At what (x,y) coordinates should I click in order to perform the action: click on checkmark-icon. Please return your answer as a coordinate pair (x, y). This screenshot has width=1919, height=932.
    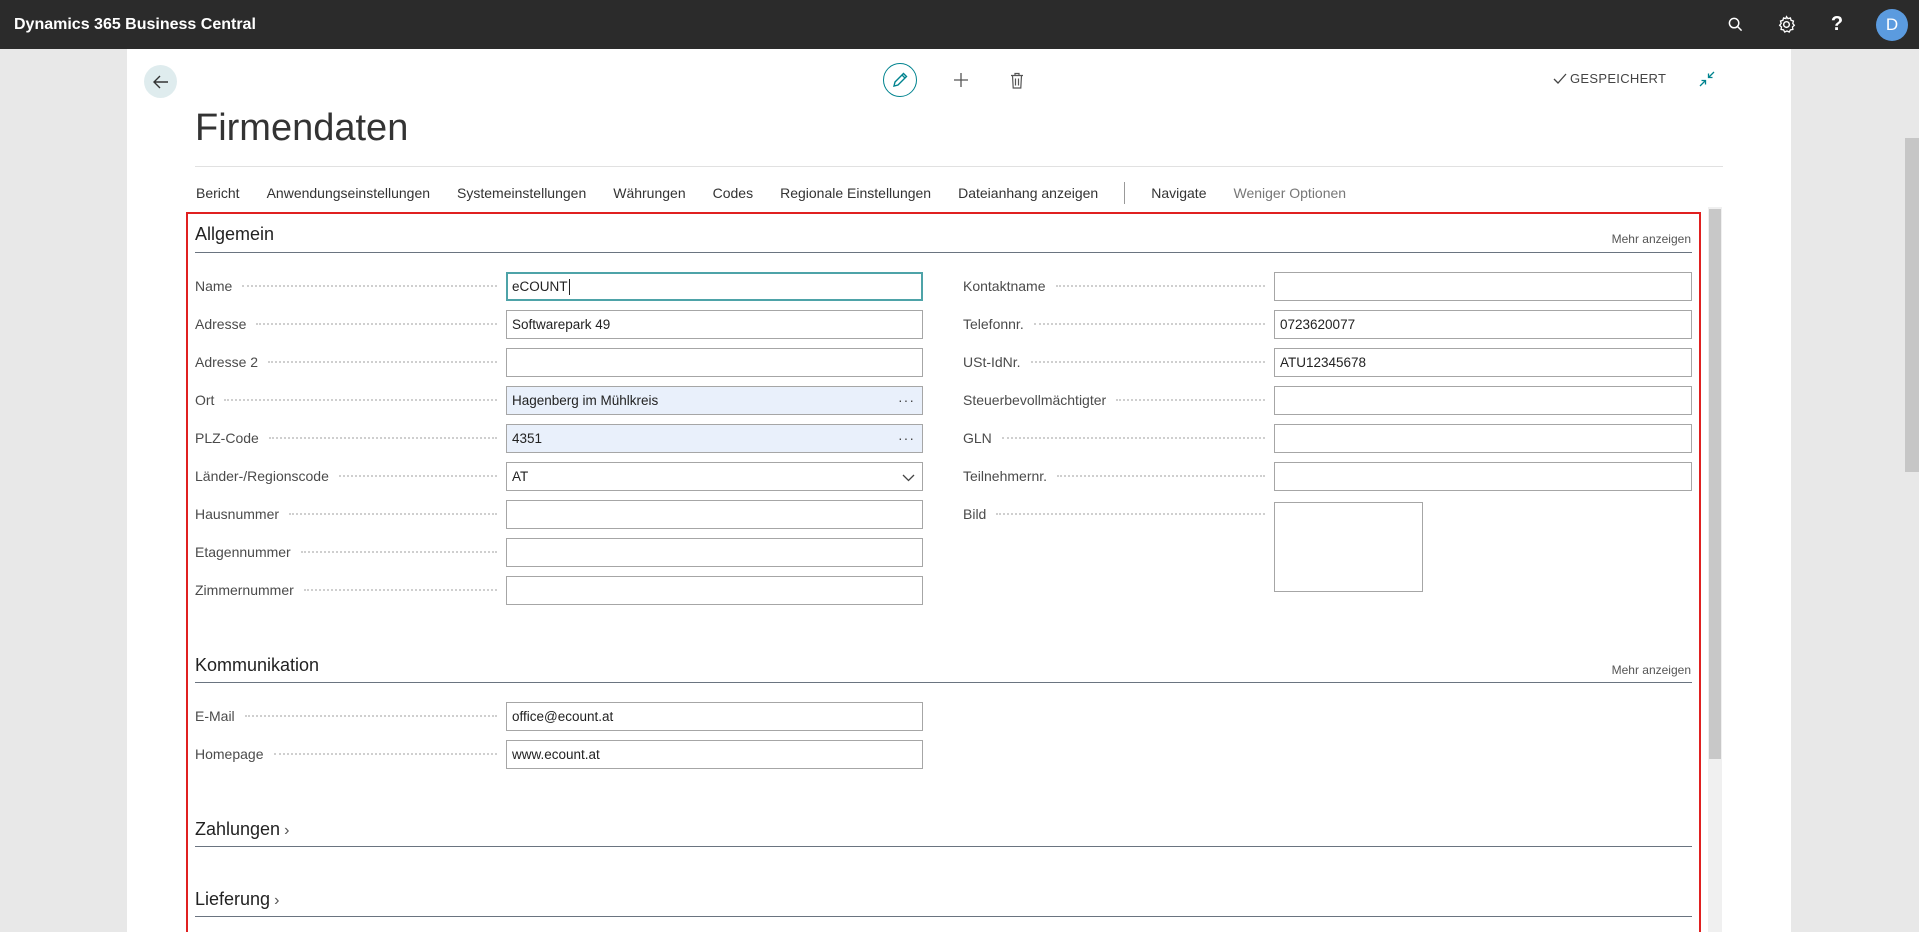
    Looking at the image, I should click on (1560, 78).